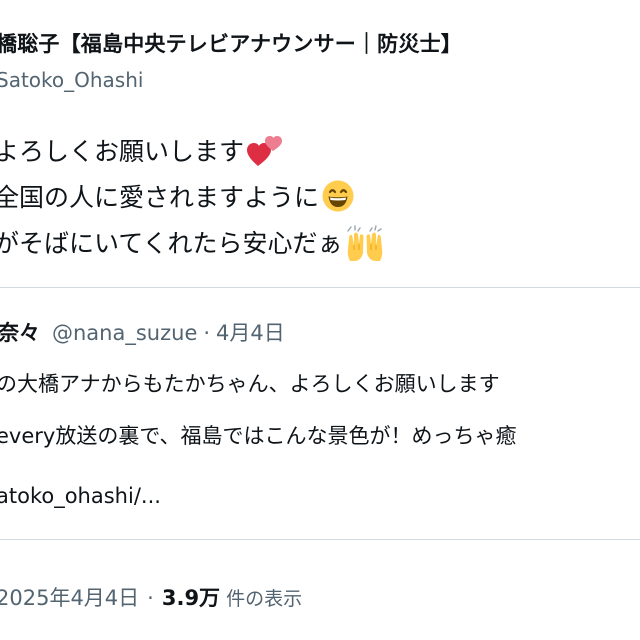 The image size is (640, 640). I want to click on tweet-text: がそばにいてくれたら安心だぁ, so click(171, 243).